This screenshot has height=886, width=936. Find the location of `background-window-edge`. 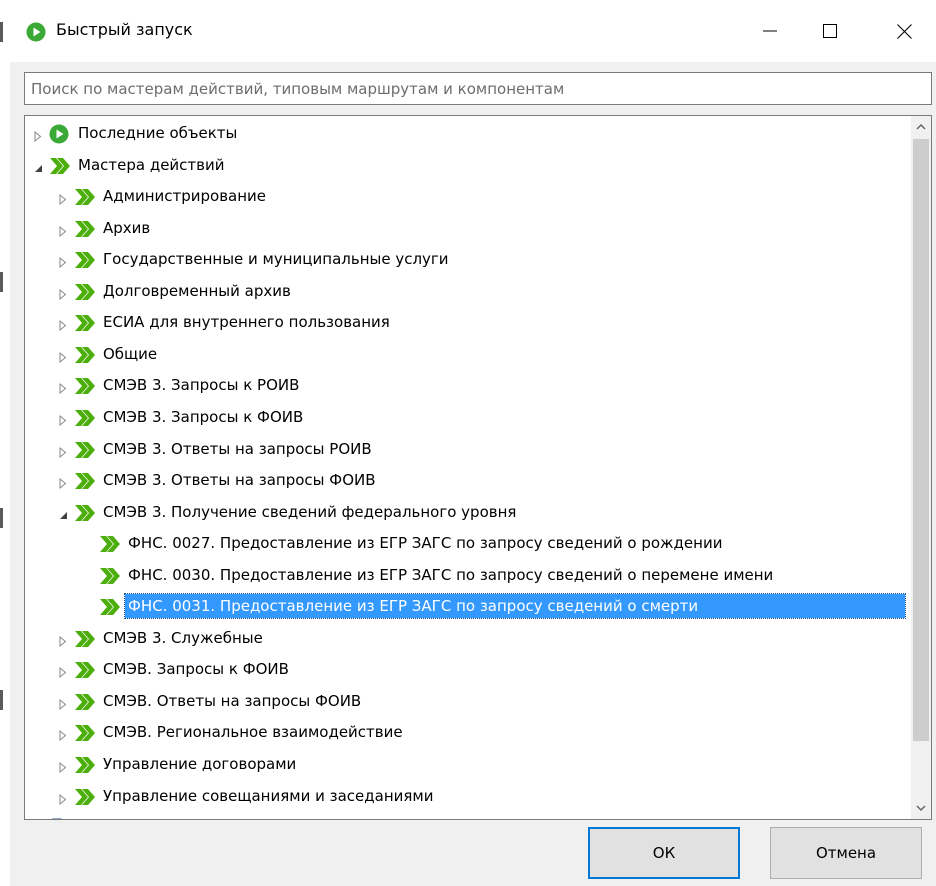

background-window-edge is located at coordinates (5, 443).